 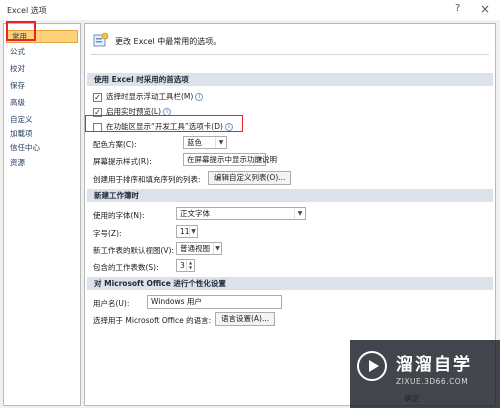 What do you see at coordinates (372, 366) in the screenshot?
I see `play-logo-icon` at bounding box center [372, 366].